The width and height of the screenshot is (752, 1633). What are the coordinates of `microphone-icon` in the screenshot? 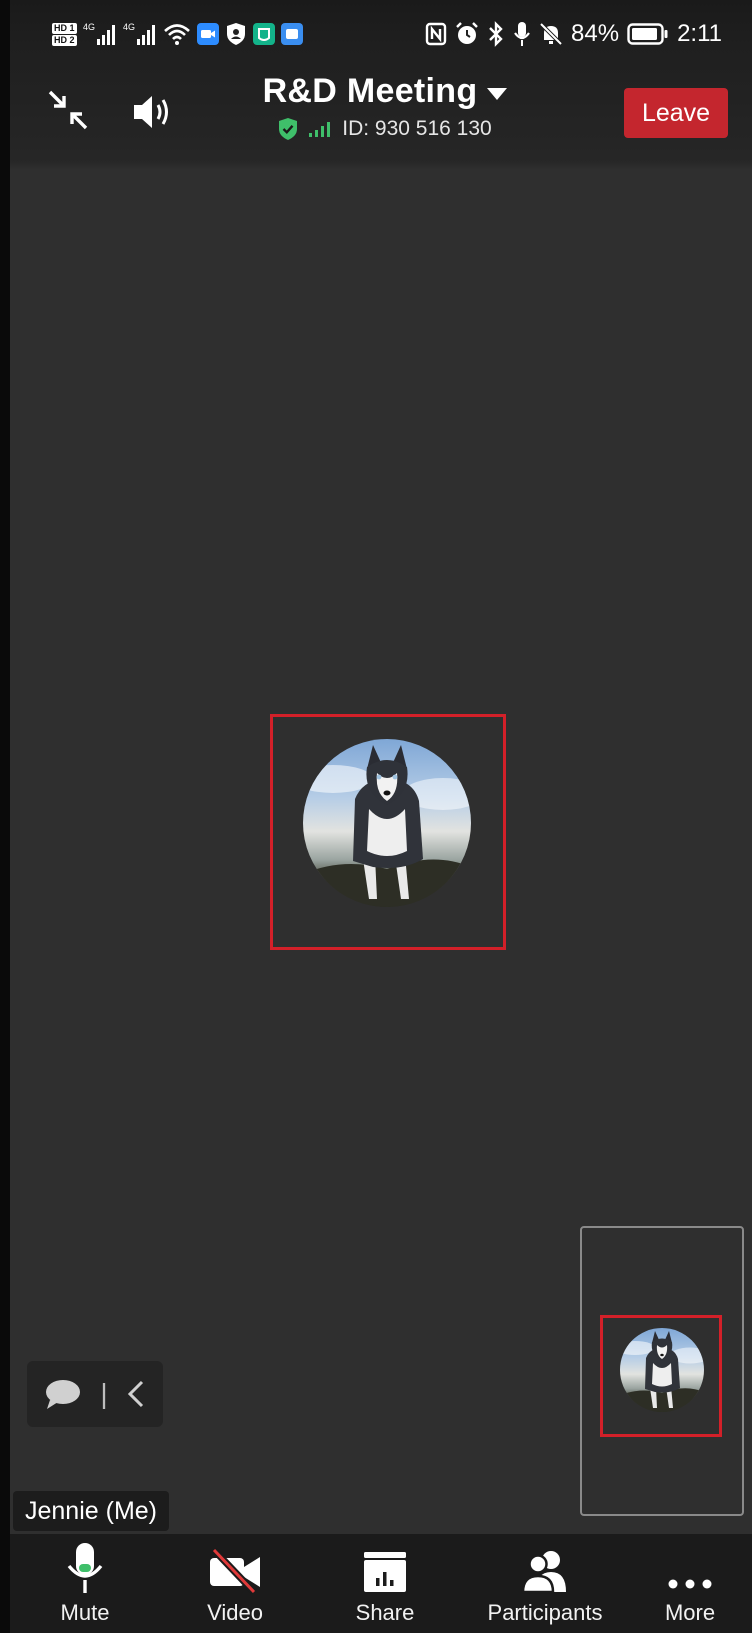 It's located at (85, 1568).